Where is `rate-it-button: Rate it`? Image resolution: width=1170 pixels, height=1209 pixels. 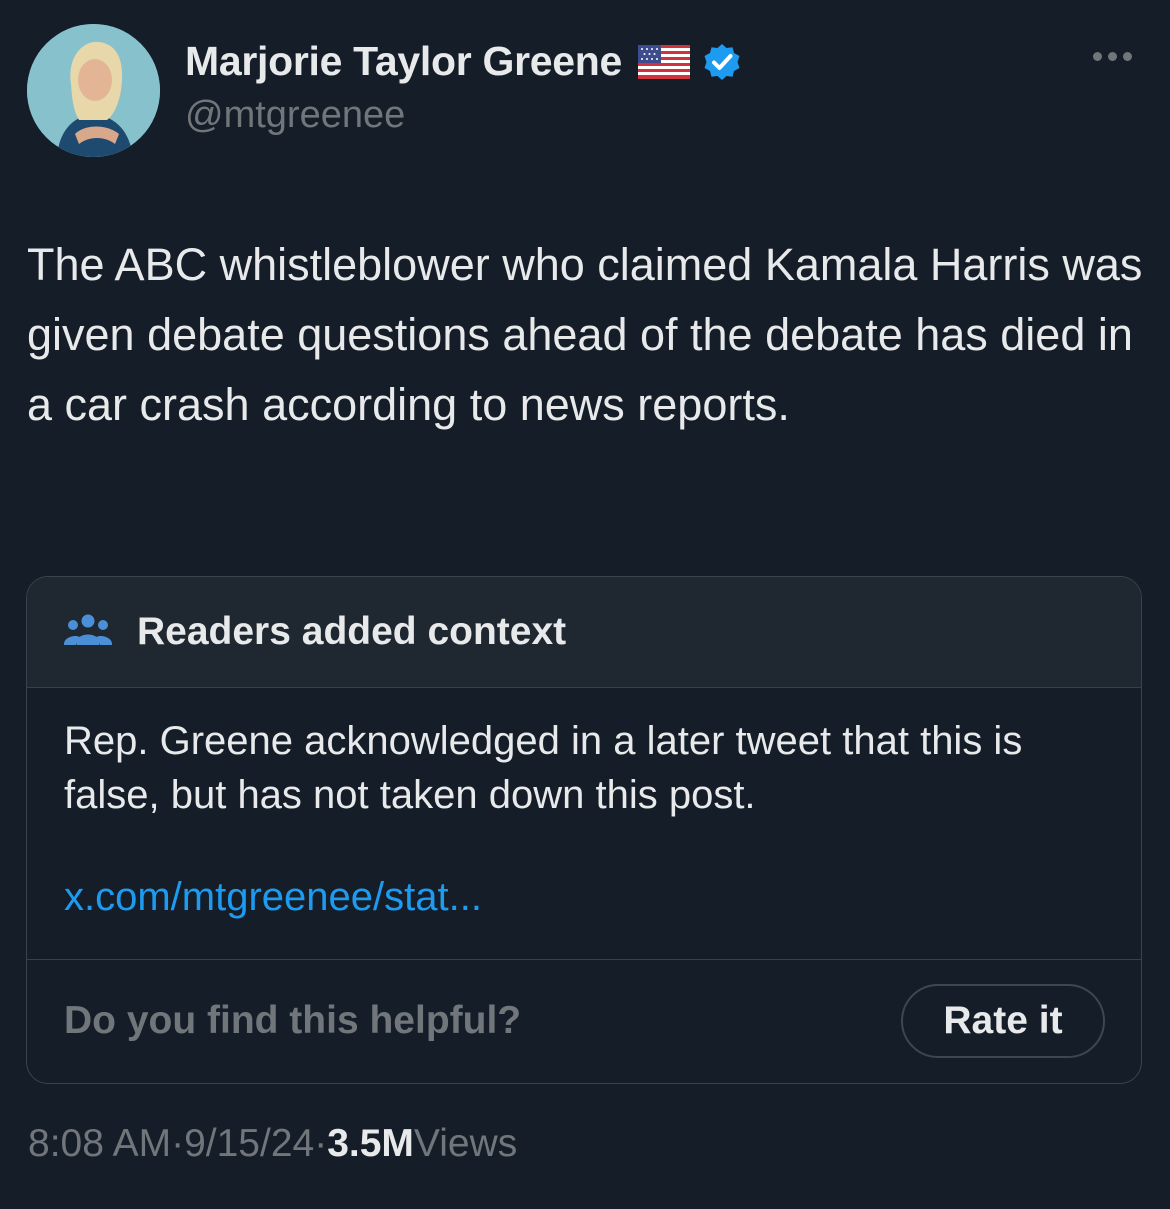 rate-it-button: Rate it is located at coordinates (1003, 1021).